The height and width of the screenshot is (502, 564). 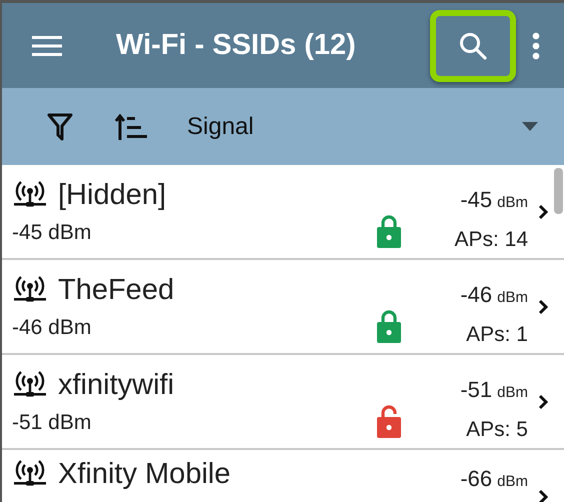 What do you see at coordinates (536, 46) in the screenshot?
I see `more-icon` at bounding box center [536, 46].